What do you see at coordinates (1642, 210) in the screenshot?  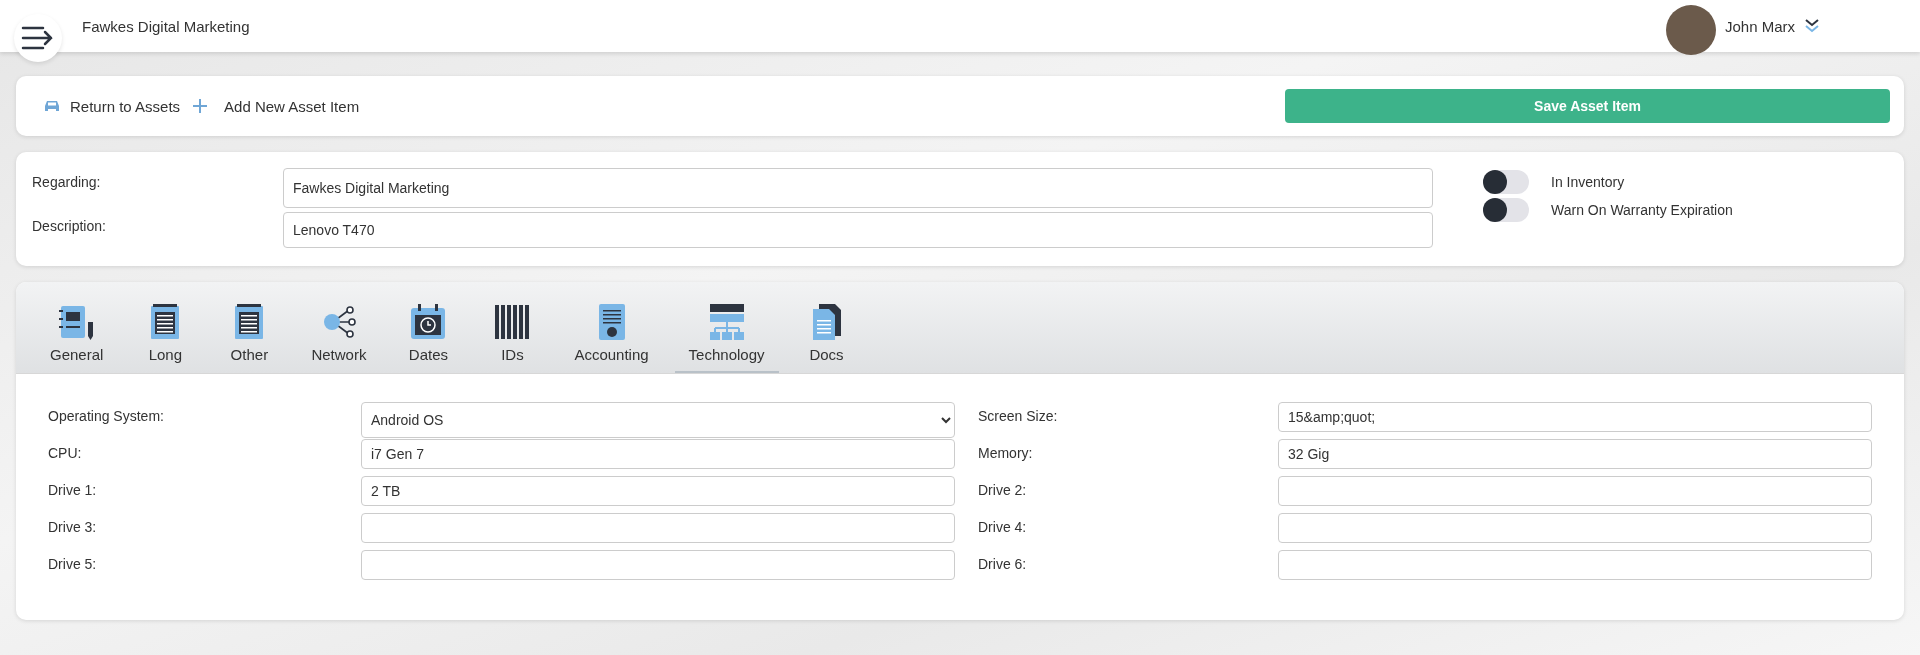 I see `toggle-label: Warn On Warranty Expiration` at bounding box center [1642, 210].